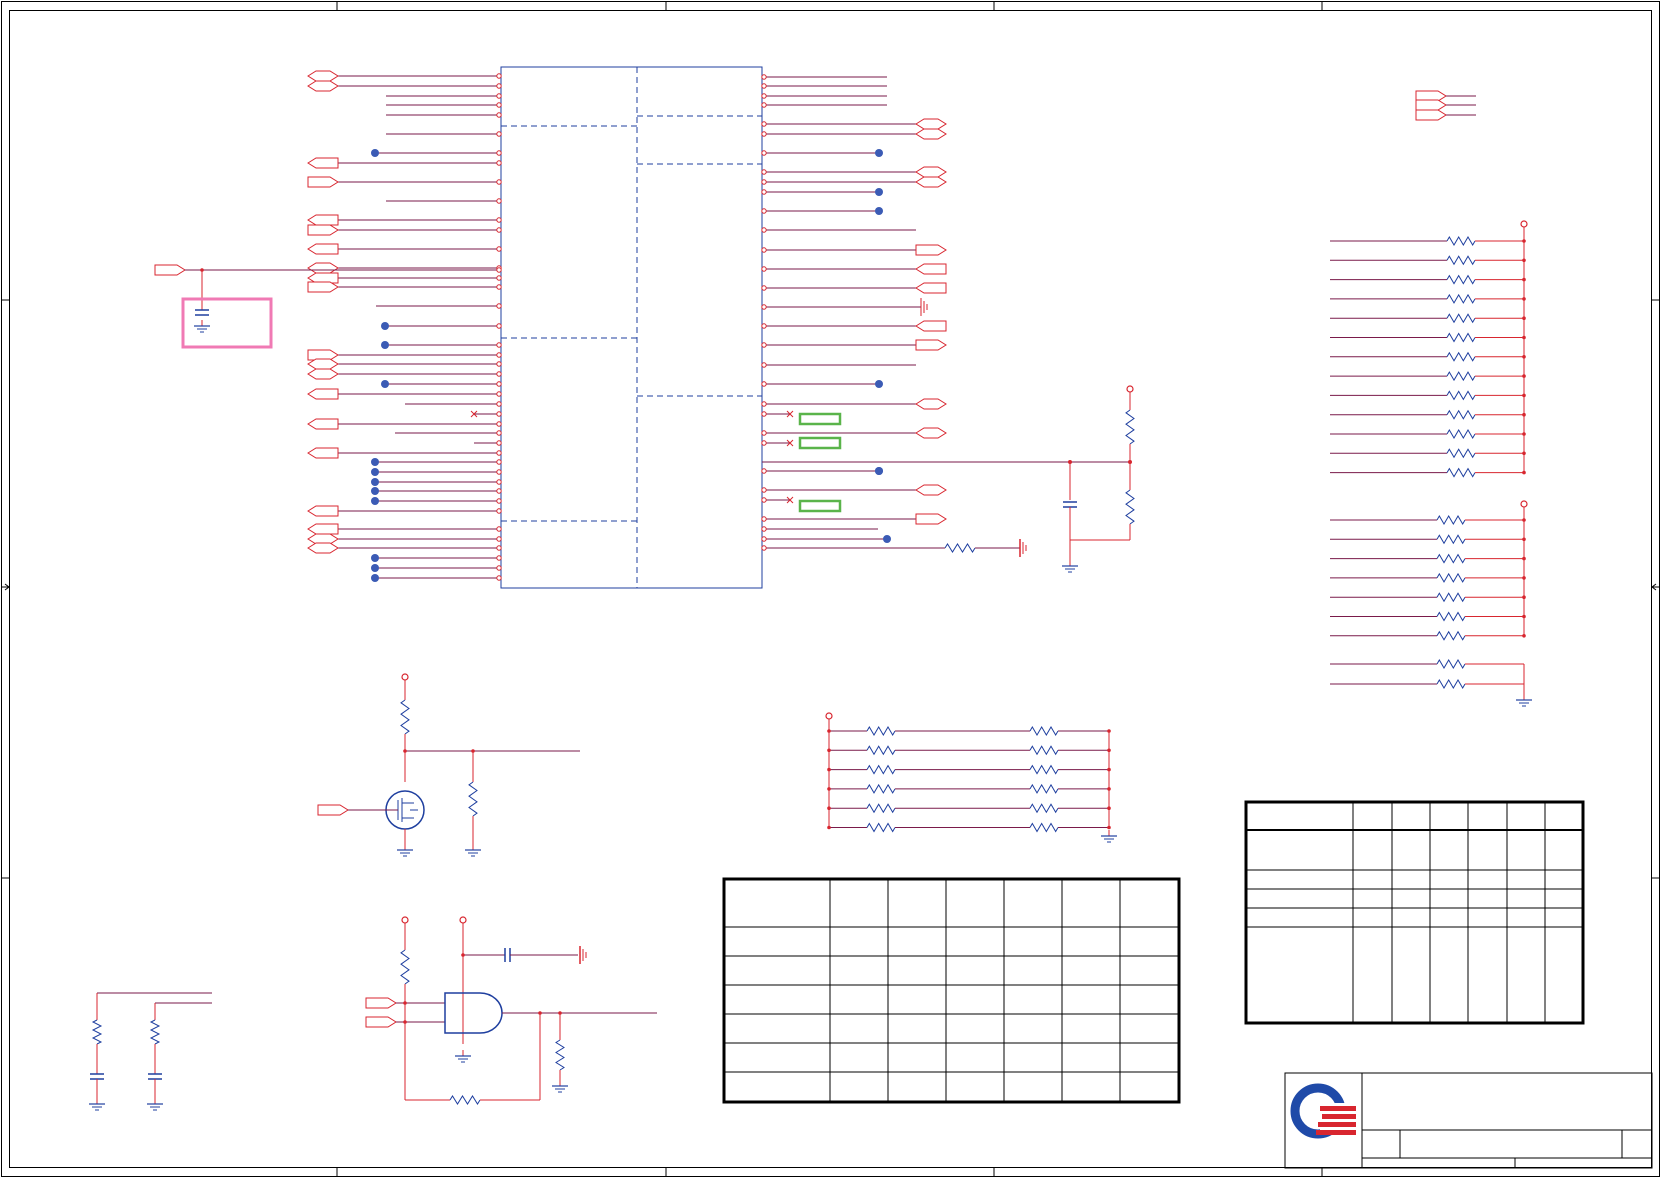 This screenshot has height=1183, width=1661. Describe the element at coordinates (473, 1013) in the screenshot. I see `and-gate-icon` at that location.